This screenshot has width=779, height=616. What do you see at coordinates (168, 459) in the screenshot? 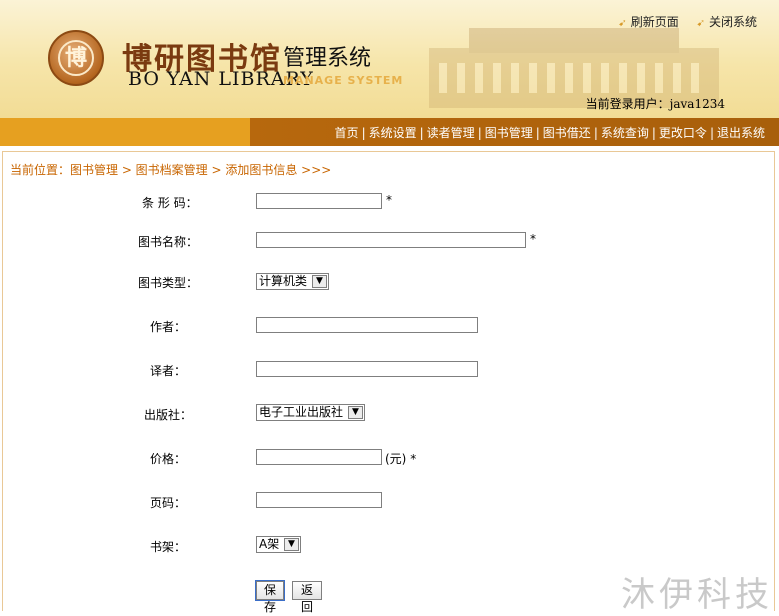
I see `price-label: 价格：` at bounding box center [168, 459].